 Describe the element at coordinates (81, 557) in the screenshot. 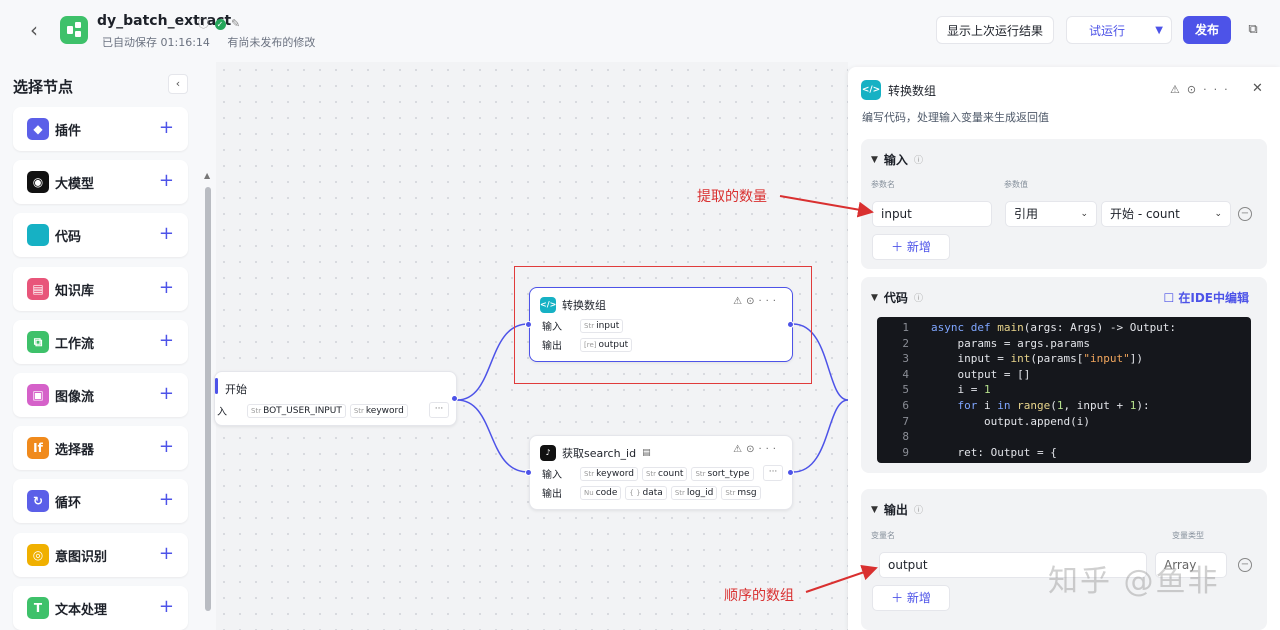

I see `sidebar-item-label: 意图识别` at that location.